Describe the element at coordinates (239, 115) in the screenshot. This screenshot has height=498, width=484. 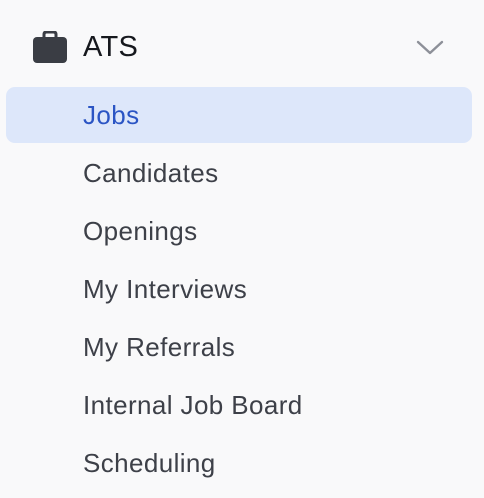
I see `nav-item-jobs: Jobs` at that location.